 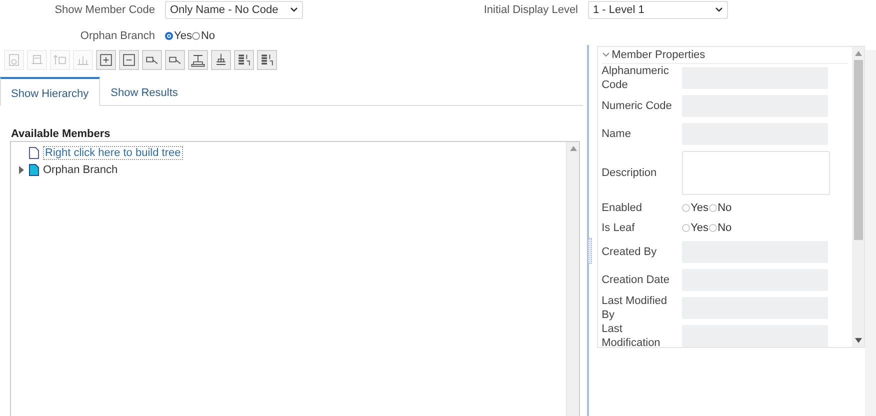 I want to click on chevron-icon, so click(x=606, y=55).